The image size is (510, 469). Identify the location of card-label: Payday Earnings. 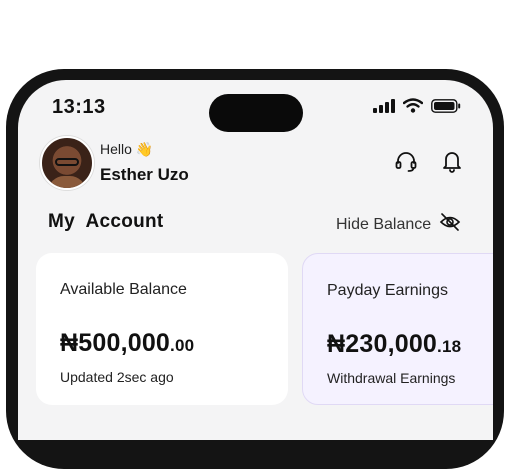
(387, 290).